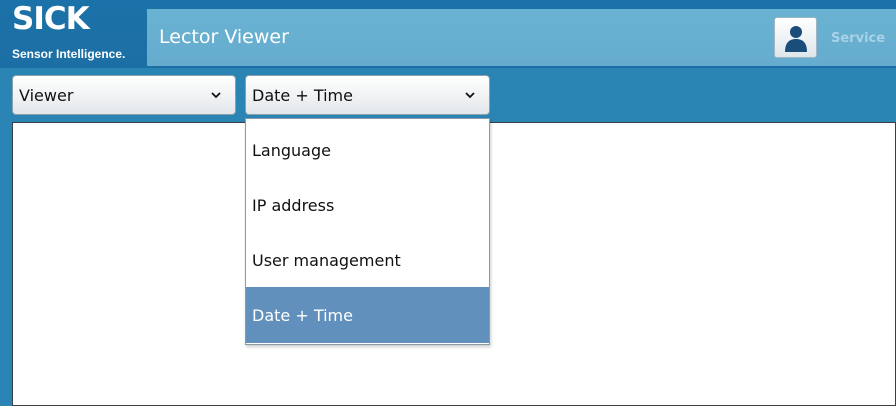 This screenshot has height=406, width=896. Describe the element at coordinates (367, 150) in the screenshot. I see `menu-item-language: Language` at that location.